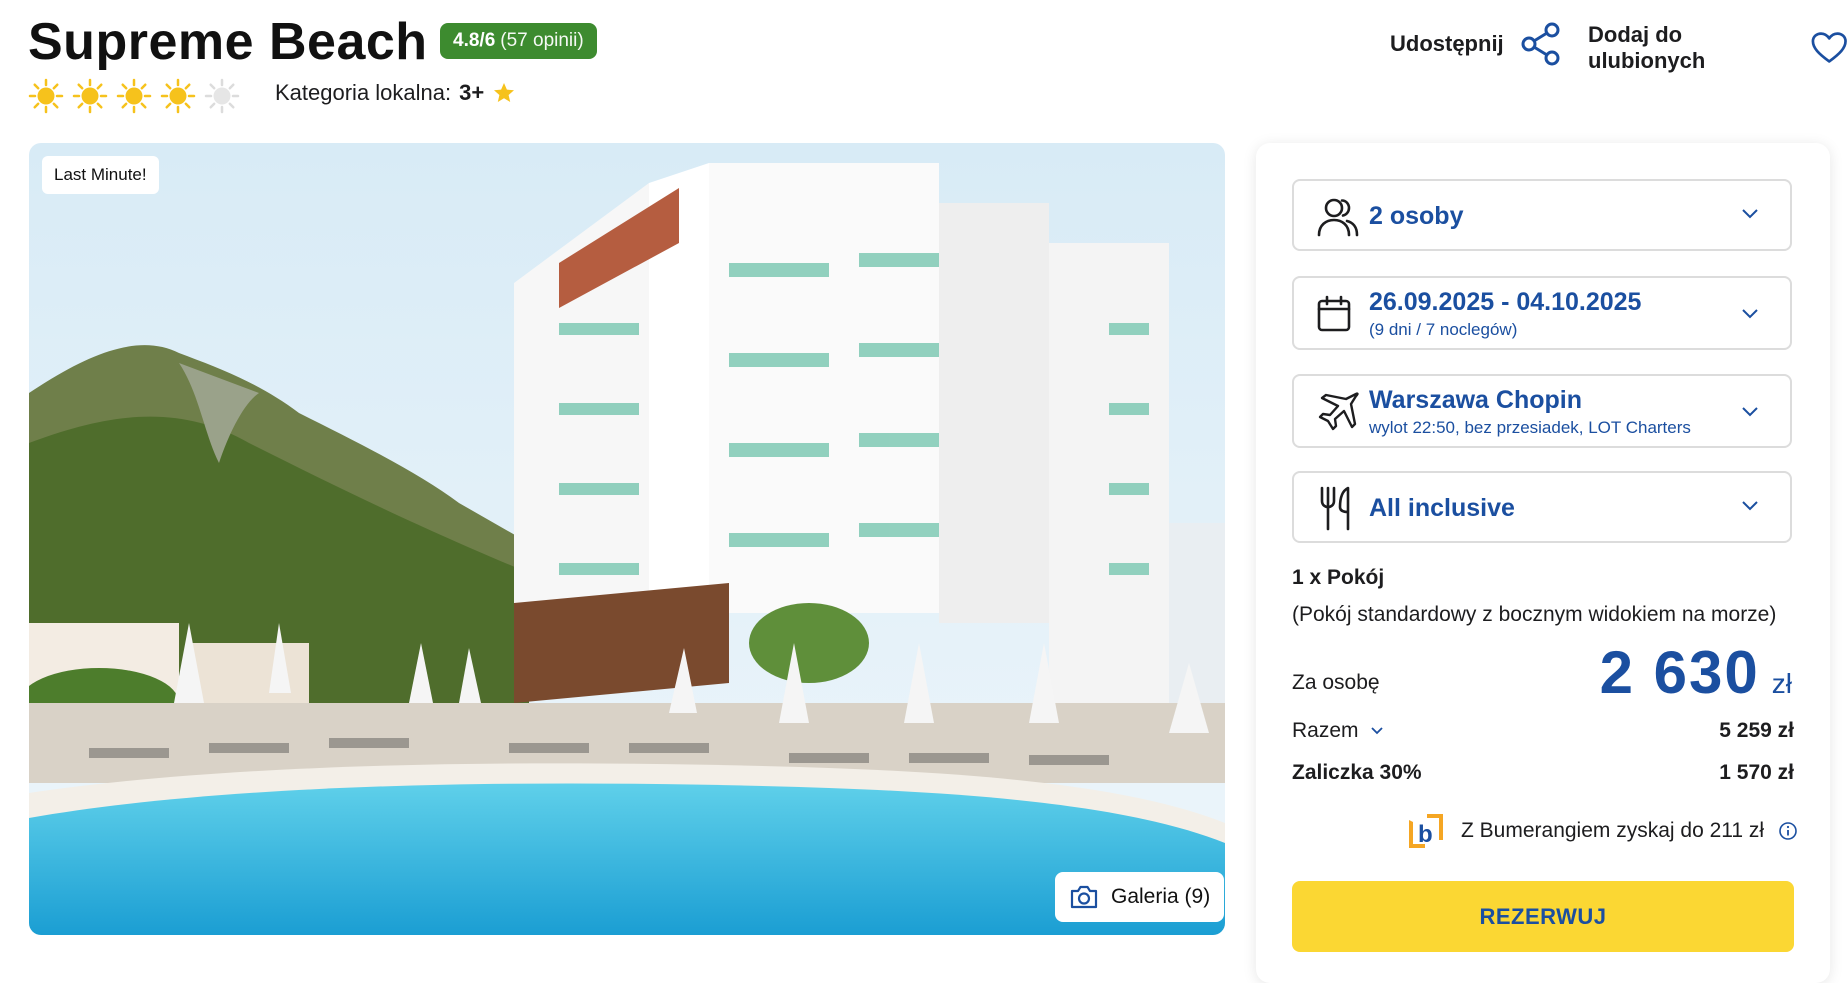 Image resolution: width=1847 pixels, height=983 pixels. What do you see at coordinates (1543, 773) in the screenshot?
I see `deposit-row: Zaliczka 30% 1 570 zł` at bounding box center [1543, 773].